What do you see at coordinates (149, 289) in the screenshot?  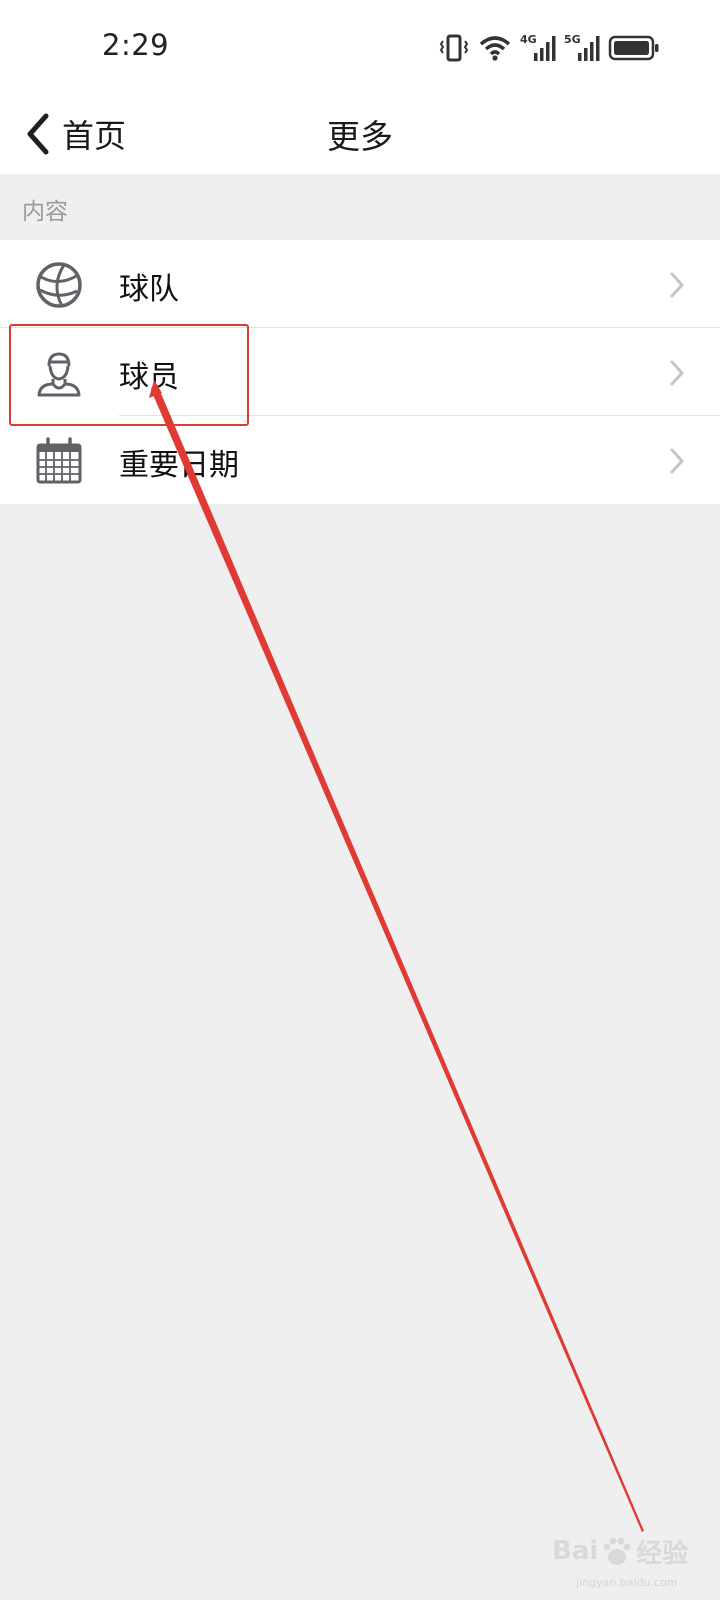 I see `list-item-label: 球队` at bounding box center [149, 289].